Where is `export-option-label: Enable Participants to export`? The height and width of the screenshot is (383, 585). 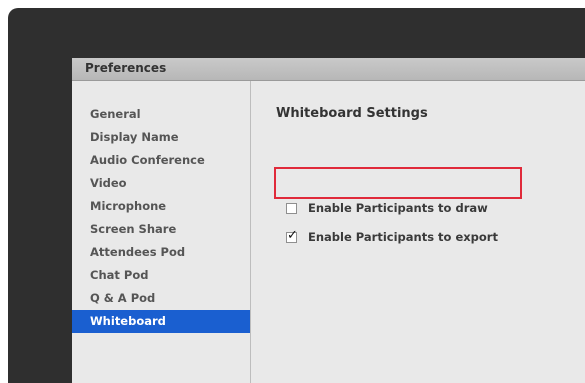
export-option-label: Enable Participants to export is located at coordinates (403, 237).